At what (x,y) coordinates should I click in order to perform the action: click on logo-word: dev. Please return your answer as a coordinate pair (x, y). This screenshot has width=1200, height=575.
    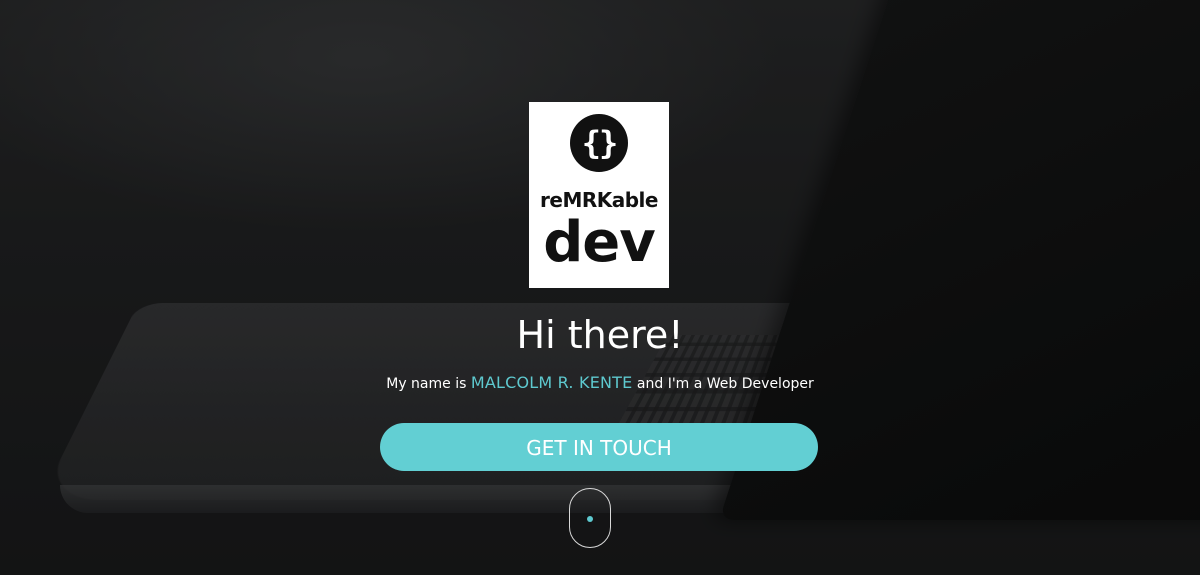
    Looking at the image, I should click on (599, 242).